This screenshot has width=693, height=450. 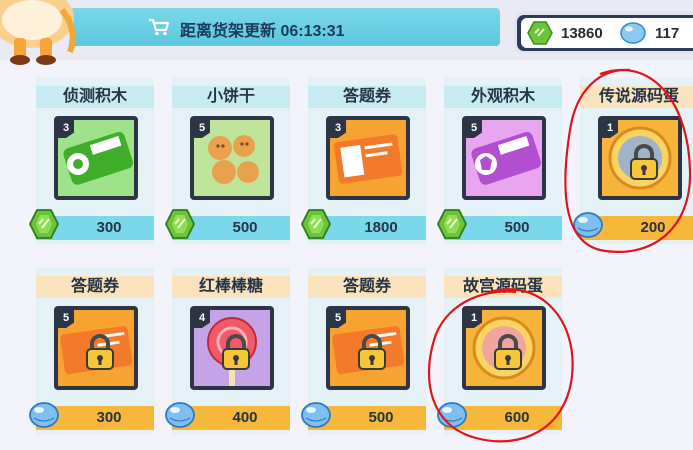 What do you see at coordinates (230, 96) in the screenshot?
I see `item-title: 小饼干` at bounding box center [230, 96].